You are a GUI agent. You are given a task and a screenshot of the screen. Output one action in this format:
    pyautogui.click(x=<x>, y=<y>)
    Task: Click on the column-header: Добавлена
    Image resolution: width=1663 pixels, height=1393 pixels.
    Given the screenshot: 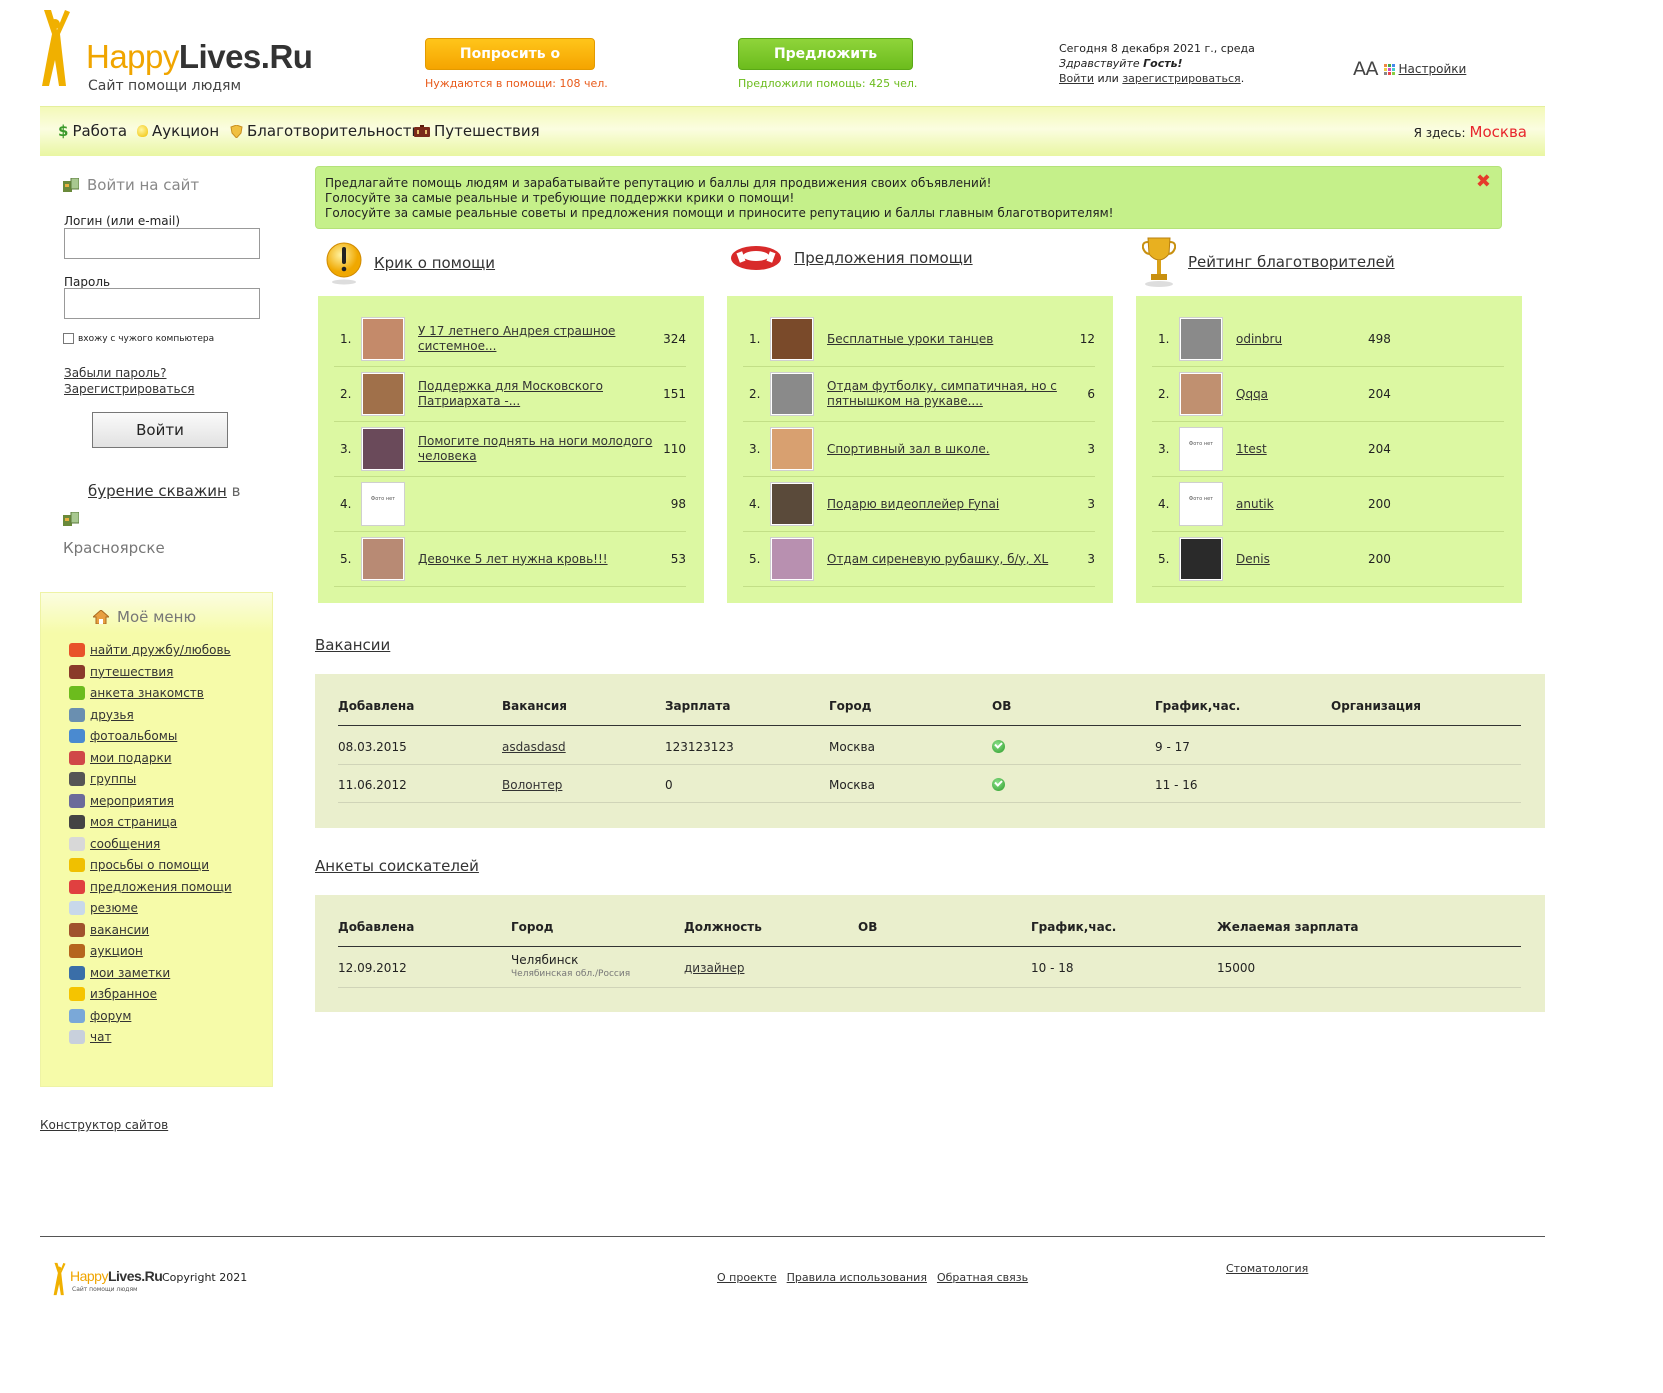 What is the action you would take?
    pyautogui.click(x=376, y=706)
    